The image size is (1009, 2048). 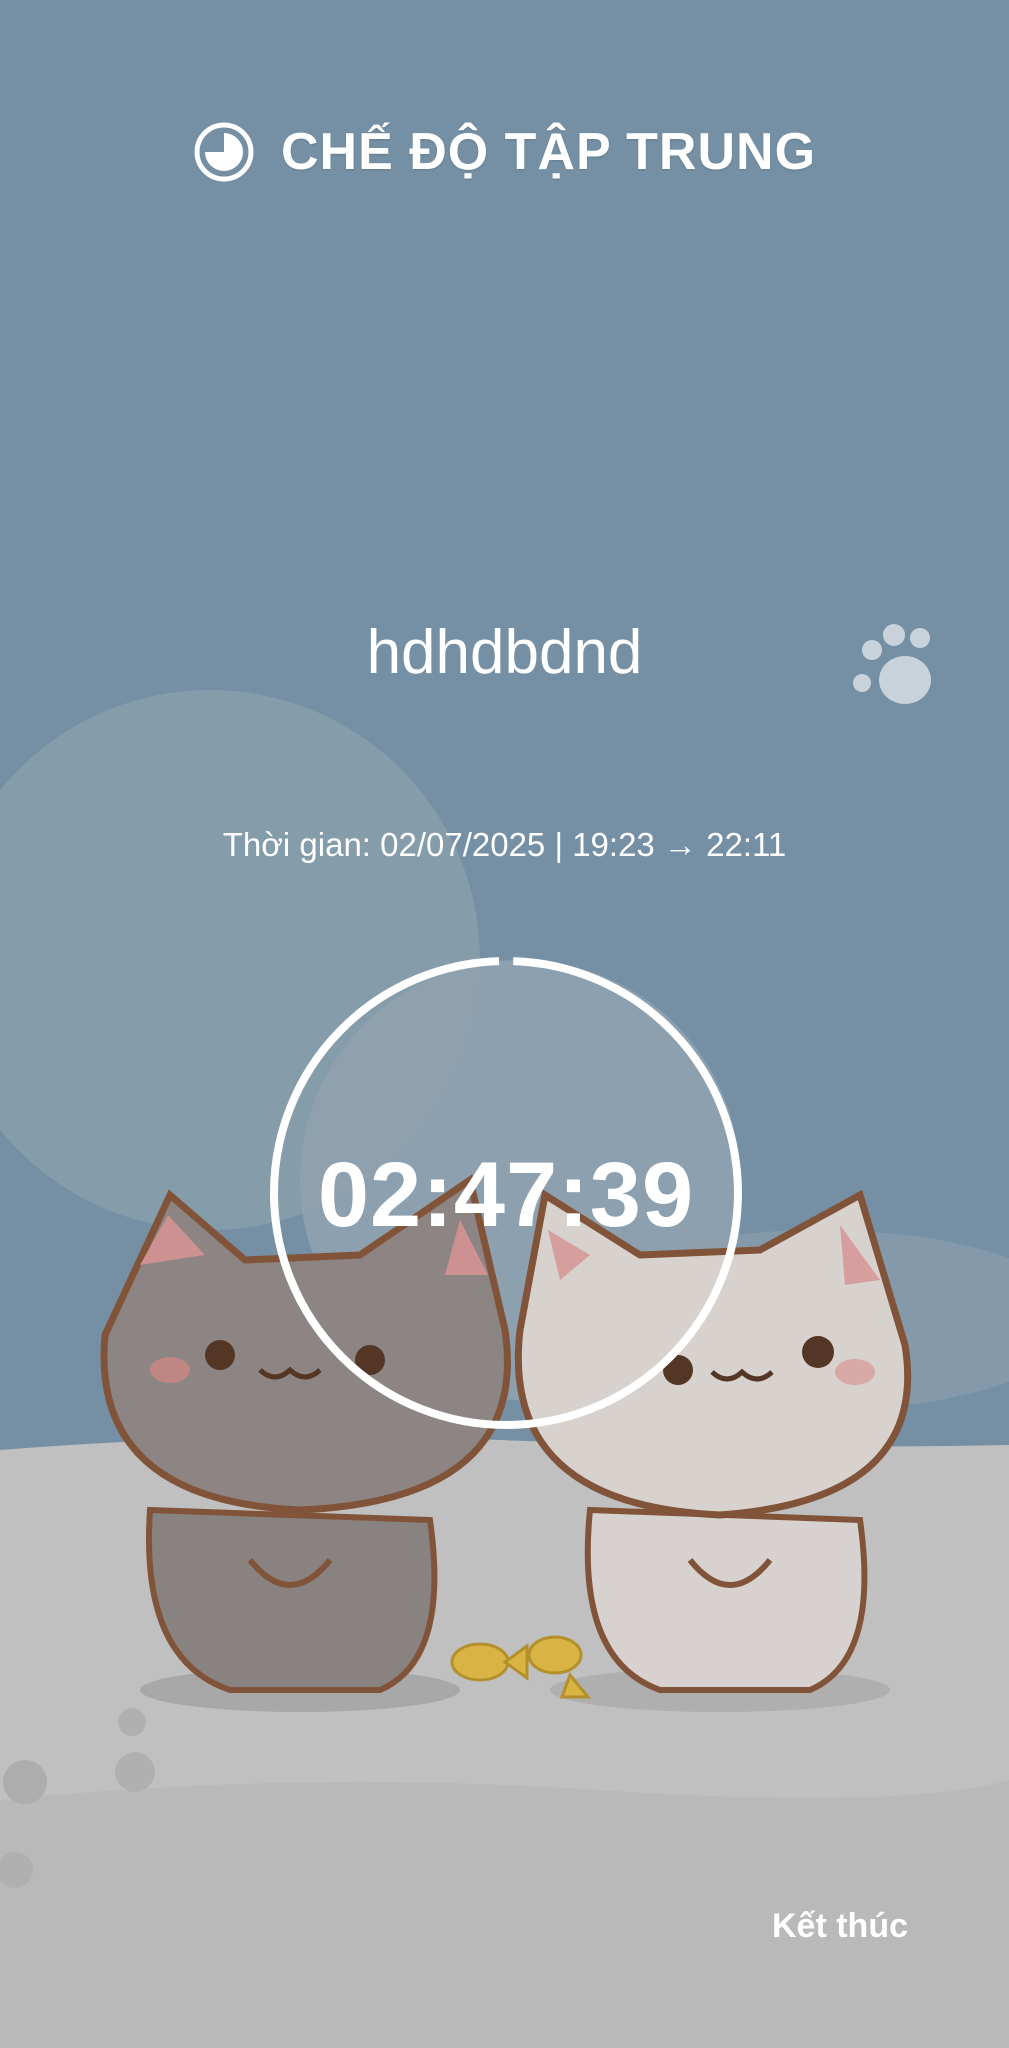 What do you see at coordinates (504, 652) in the screenshot?
I see `task-name: hdhdbdnd` at bounding box center [504, 652].